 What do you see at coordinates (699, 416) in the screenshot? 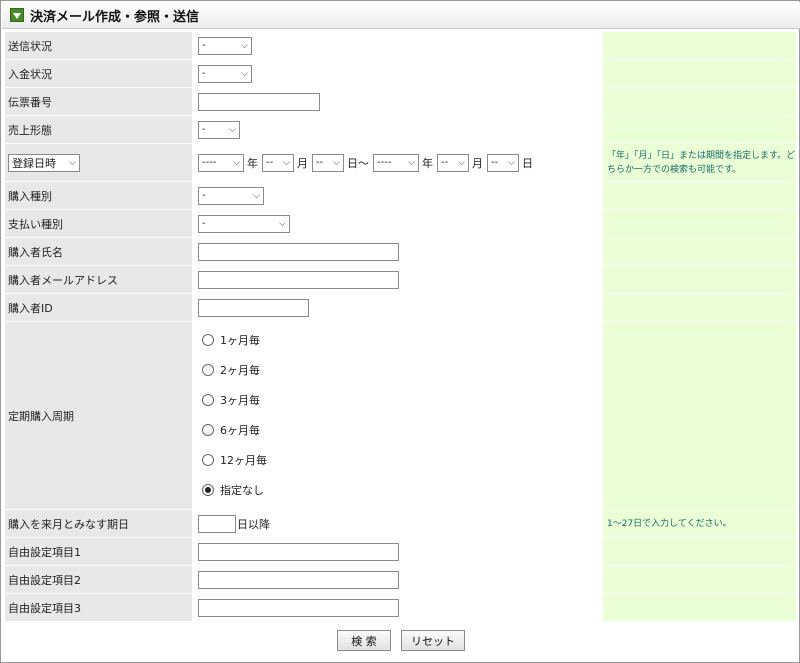
I see `note-cycle` at bounding box center [699, 416].